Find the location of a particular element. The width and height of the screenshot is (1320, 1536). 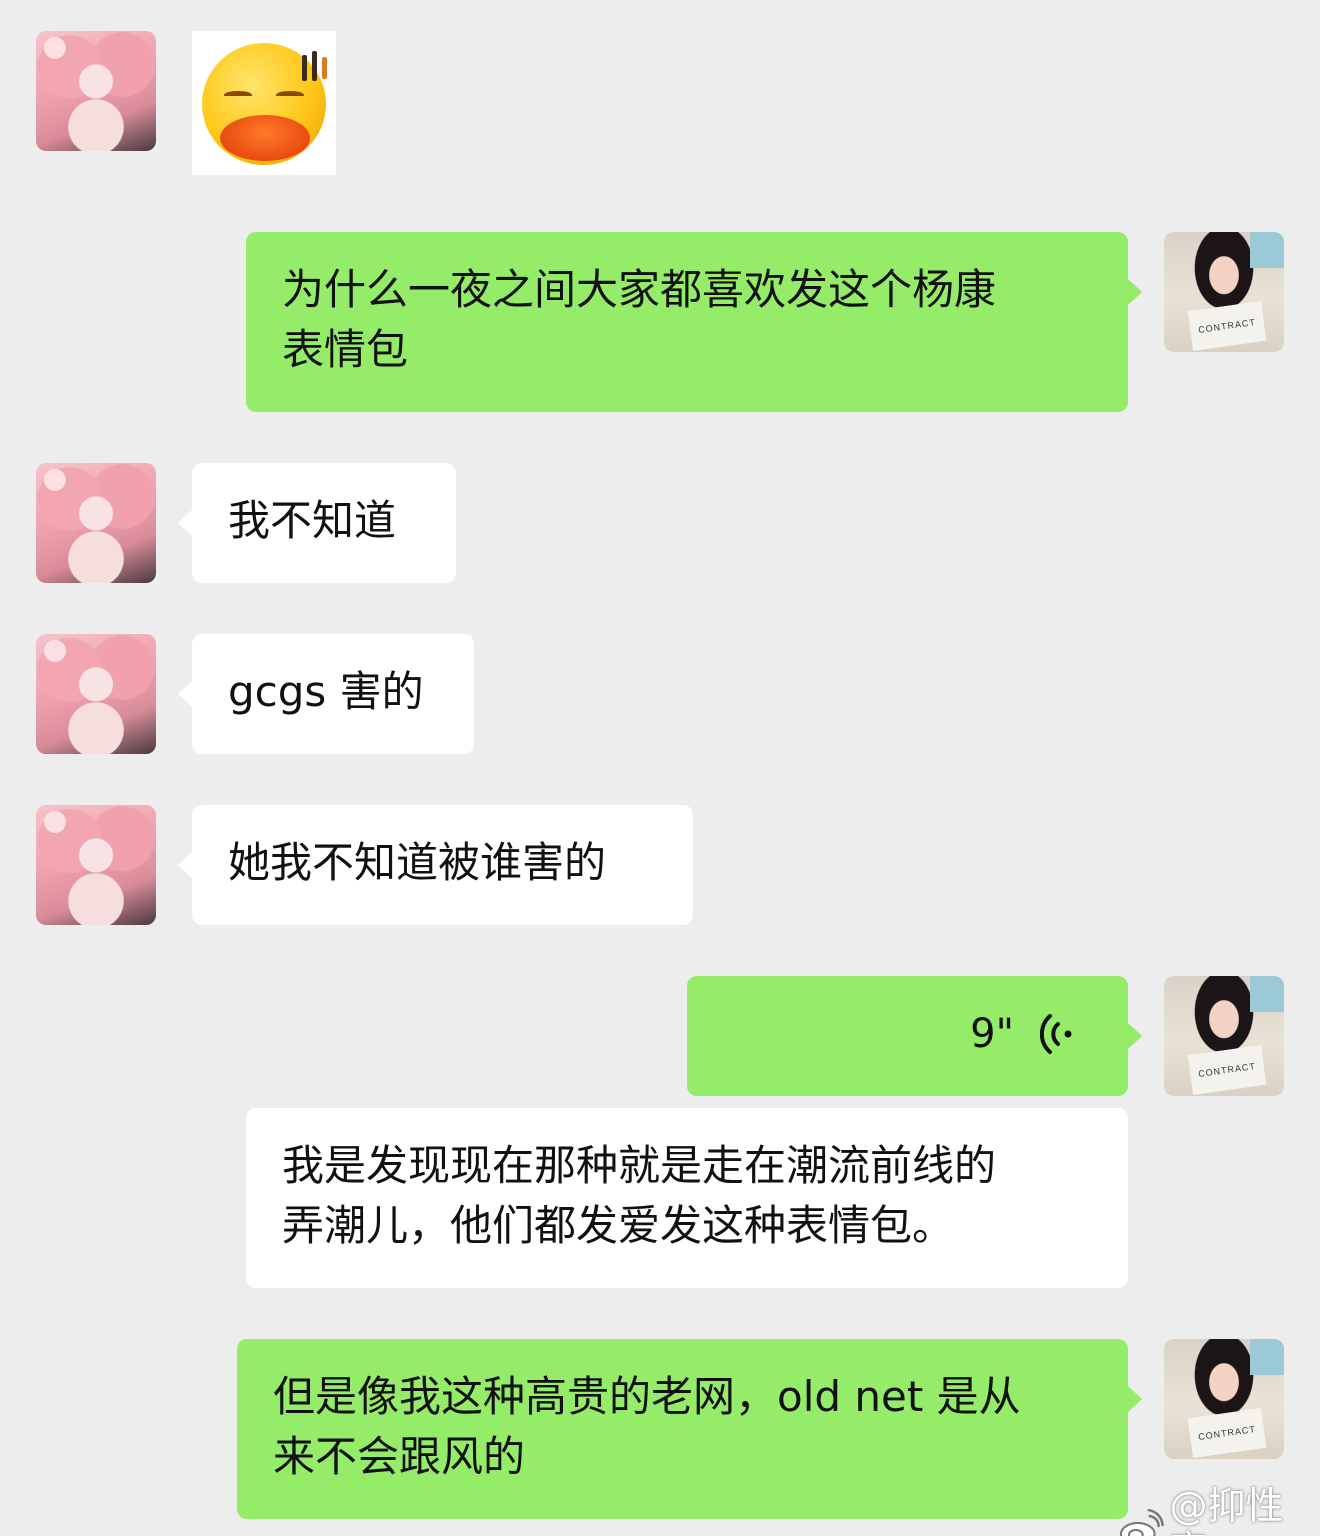

duck-sticker-message is located at coordinates (264, 103).